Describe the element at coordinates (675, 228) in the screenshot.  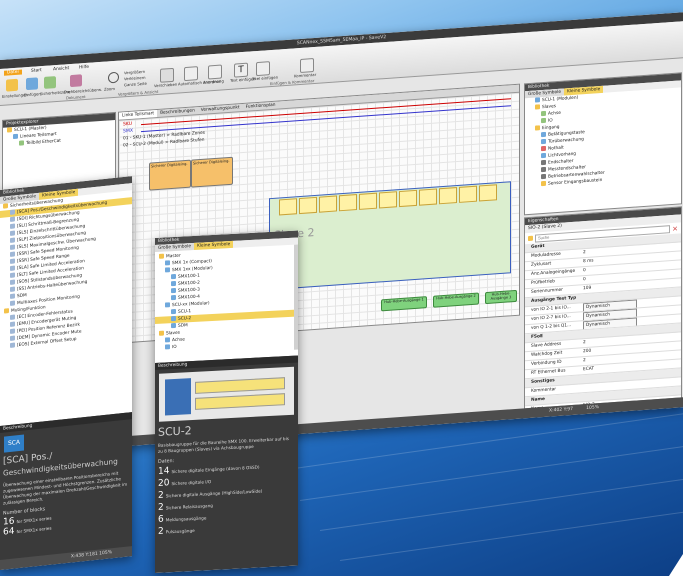
I see `clear-icon: ×` at that location.